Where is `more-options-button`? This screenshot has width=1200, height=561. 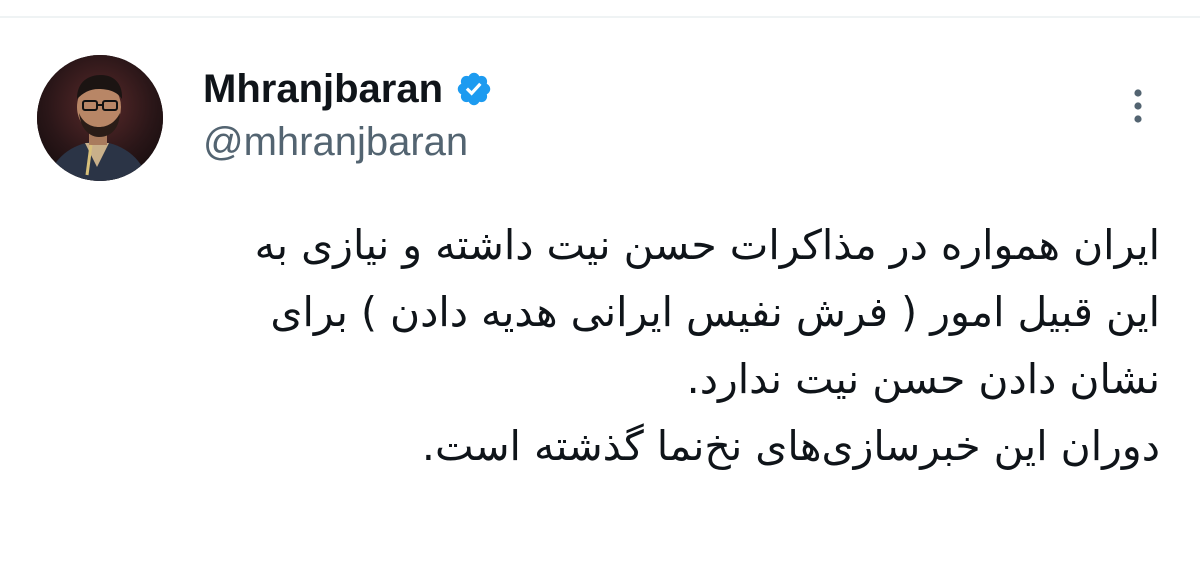 more-options-button is located at coordinates (1138, 106).